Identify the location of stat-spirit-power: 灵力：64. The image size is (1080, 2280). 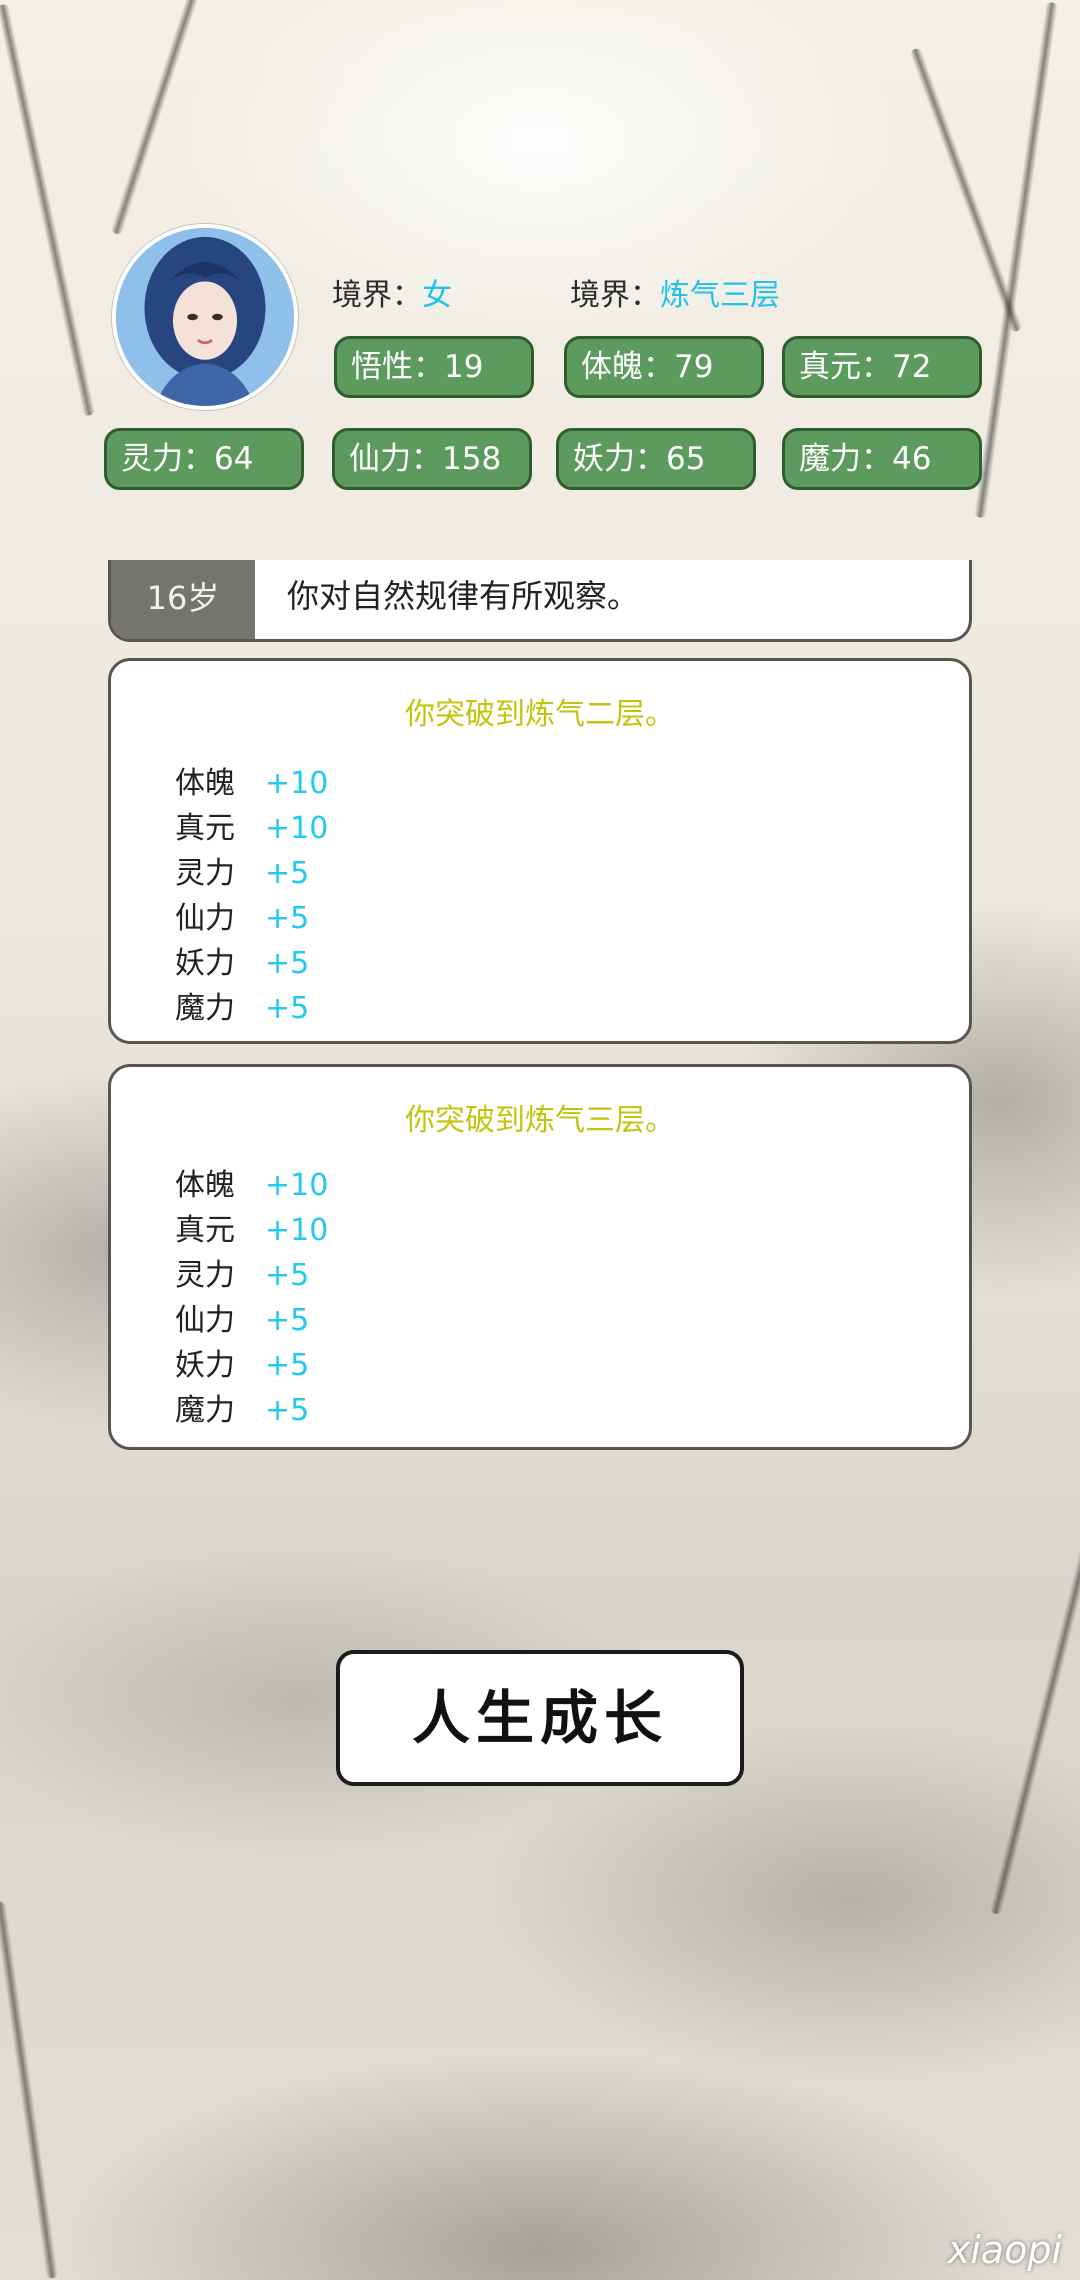
(204, 459).